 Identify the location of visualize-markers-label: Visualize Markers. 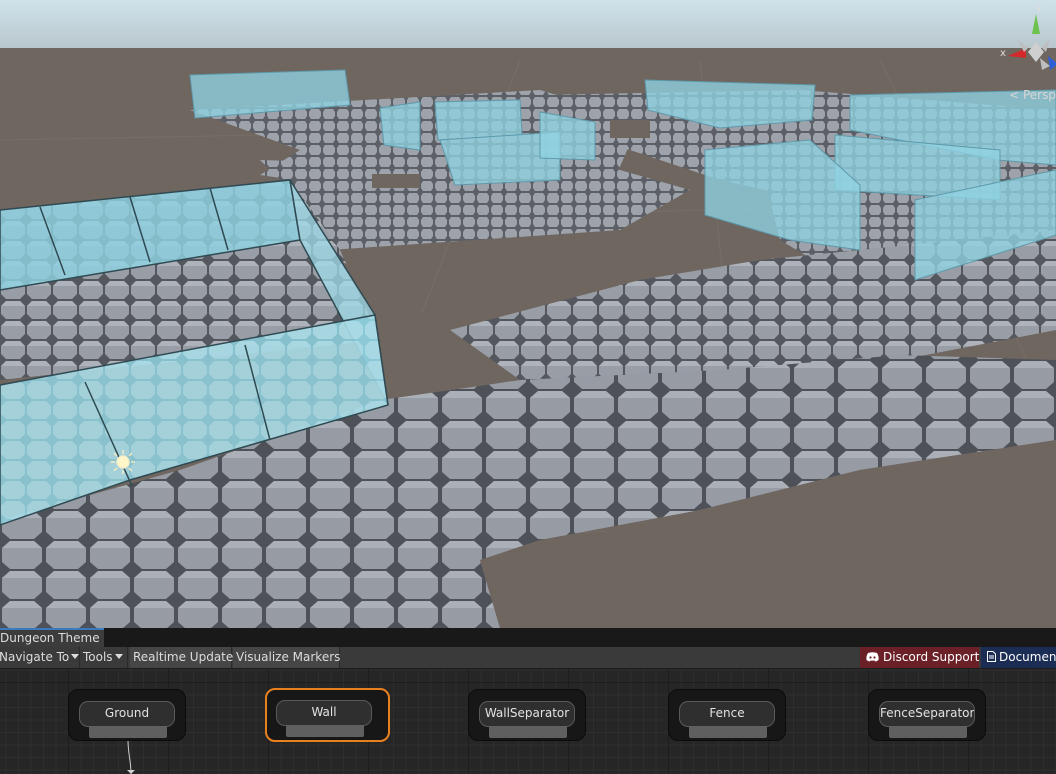
(288, 657).